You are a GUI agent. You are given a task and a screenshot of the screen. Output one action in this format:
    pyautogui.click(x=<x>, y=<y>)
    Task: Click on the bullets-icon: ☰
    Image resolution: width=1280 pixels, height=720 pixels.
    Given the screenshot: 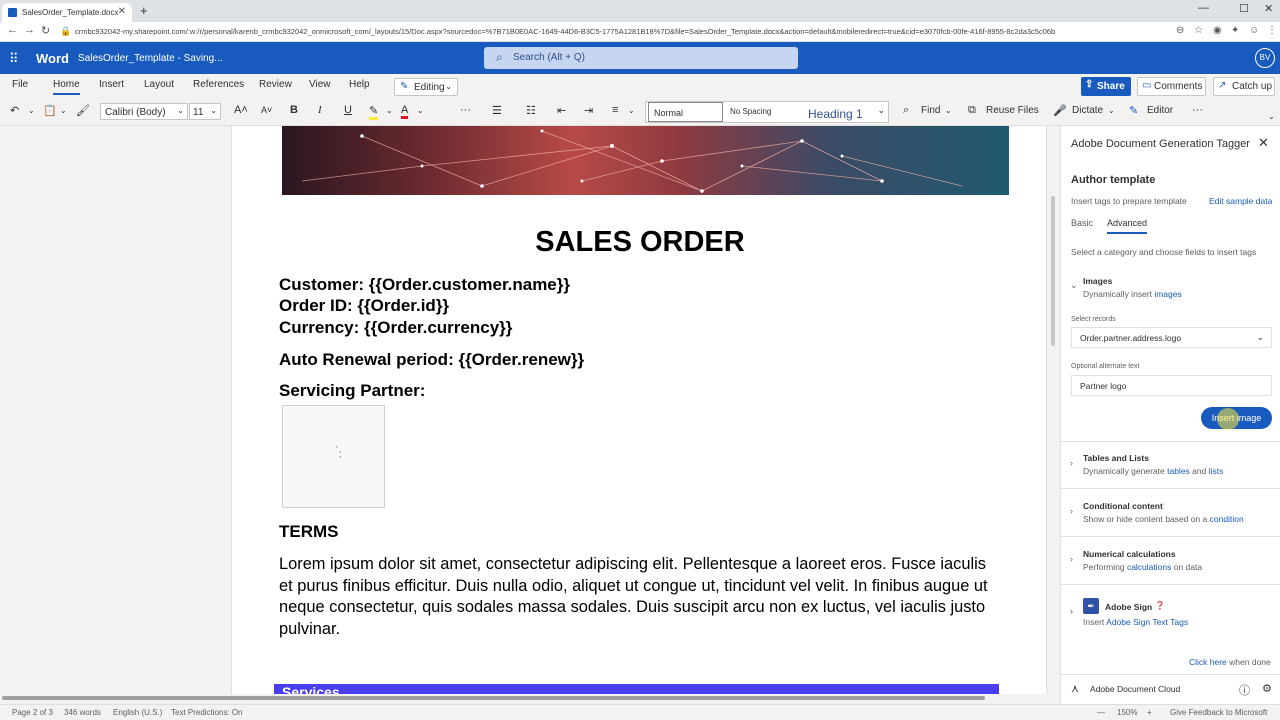 What is the action you would take?
    pyautogui.click(x=497, y=110)
    